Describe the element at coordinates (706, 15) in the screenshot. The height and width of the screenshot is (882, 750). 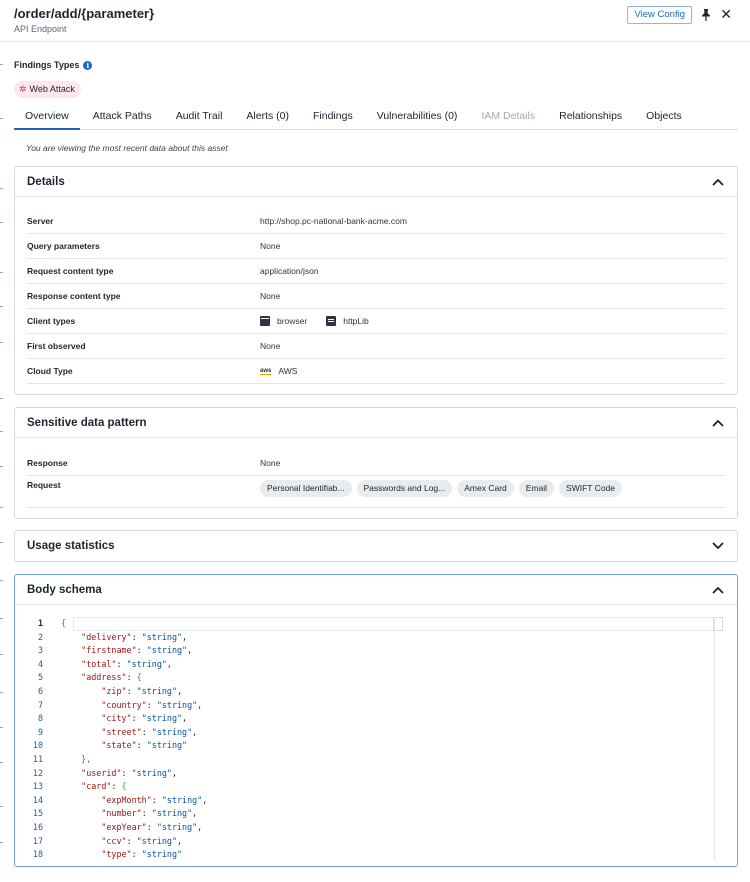
I see `pin-icon` at that location.